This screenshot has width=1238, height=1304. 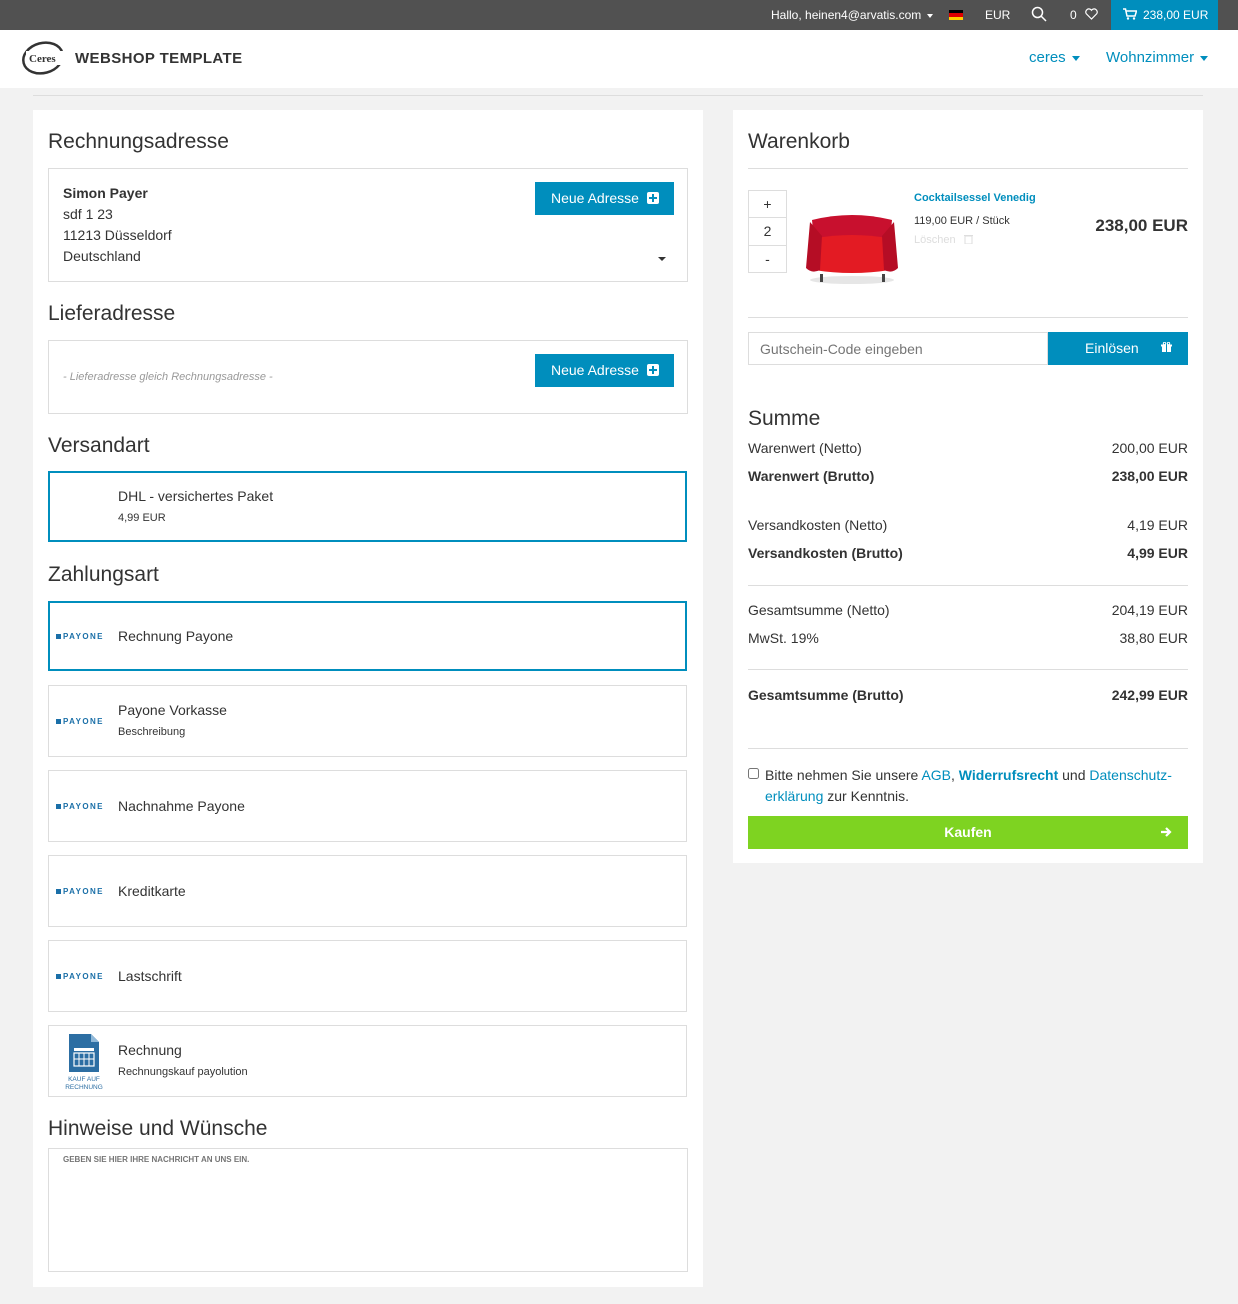 I want to click on invoice-icon-label: RECHNUNG, so click(x=84, y=1087).